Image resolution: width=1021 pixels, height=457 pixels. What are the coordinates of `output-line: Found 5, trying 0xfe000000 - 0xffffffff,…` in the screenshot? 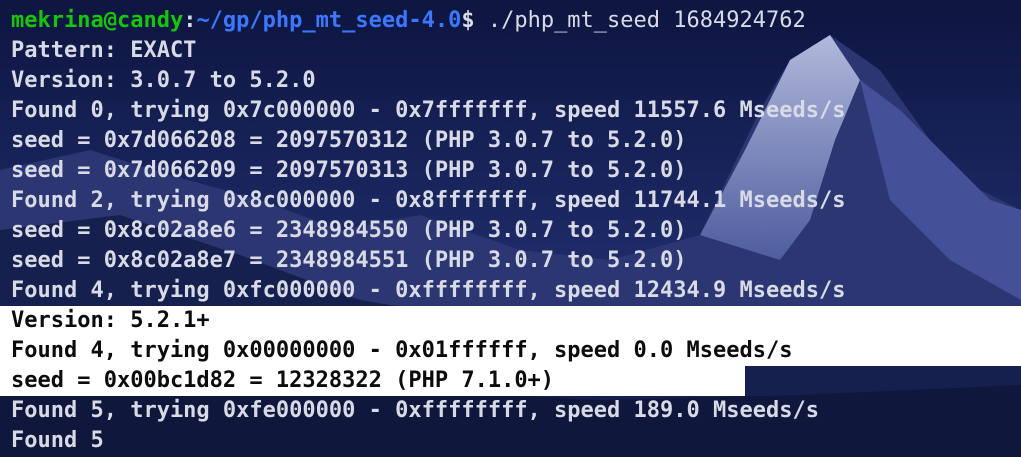 It's located at (415, 410).